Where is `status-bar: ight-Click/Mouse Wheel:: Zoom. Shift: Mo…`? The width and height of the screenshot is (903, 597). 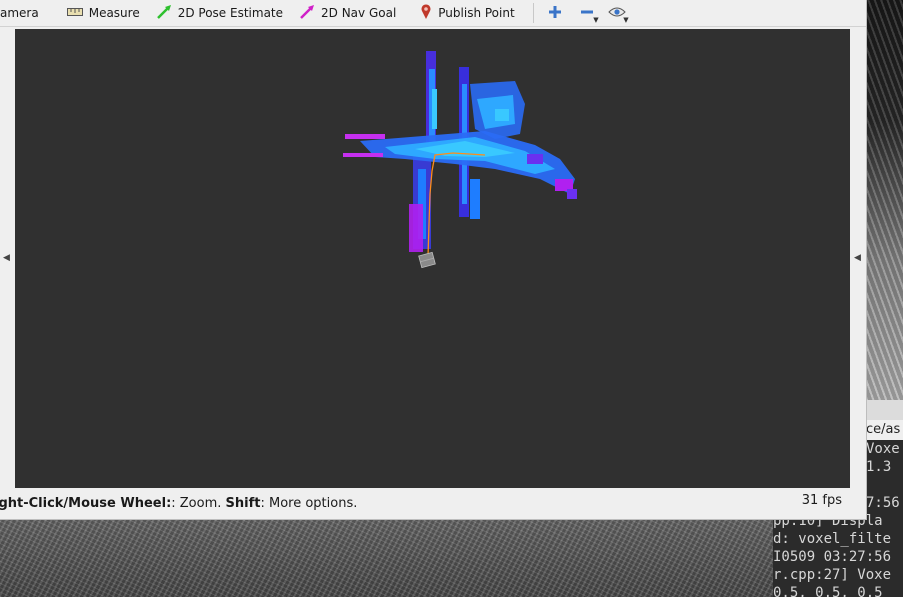 status-bar: ight-Click/Mouse Wheel:: Zoom. Shift: Mo… is located at coordinates (433, 504).